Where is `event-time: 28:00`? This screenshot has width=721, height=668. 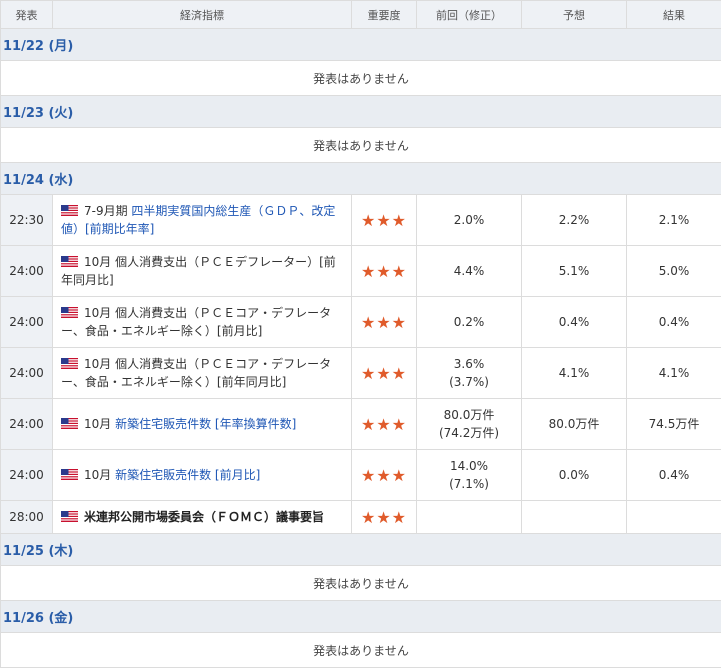
event-time: 28:00 is located at coordinates (27, 517).